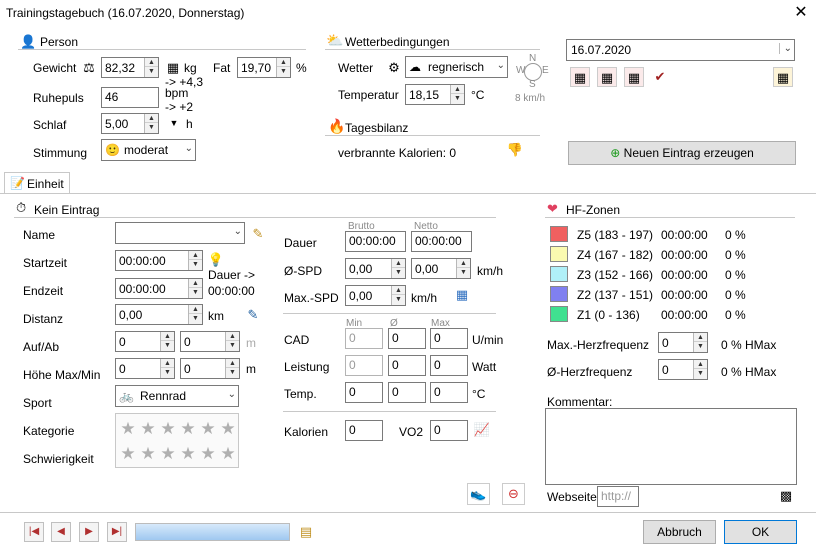 The width and height of the screenshot is (816, 552). I want to click on temperatur-spinner: 18,15 ▲ ▼, so click(435, 94).